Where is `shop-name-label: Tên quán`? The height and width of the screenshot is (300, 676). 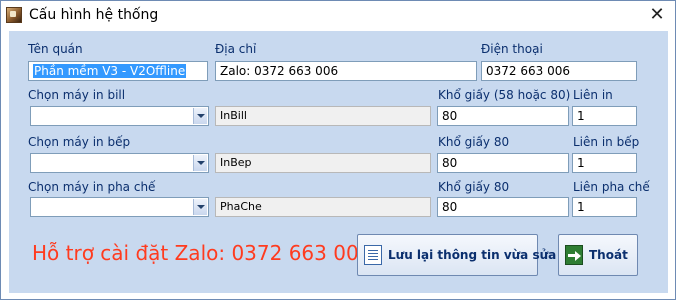 shop-name-label: Tên quán is located at coordinates (55, 49).